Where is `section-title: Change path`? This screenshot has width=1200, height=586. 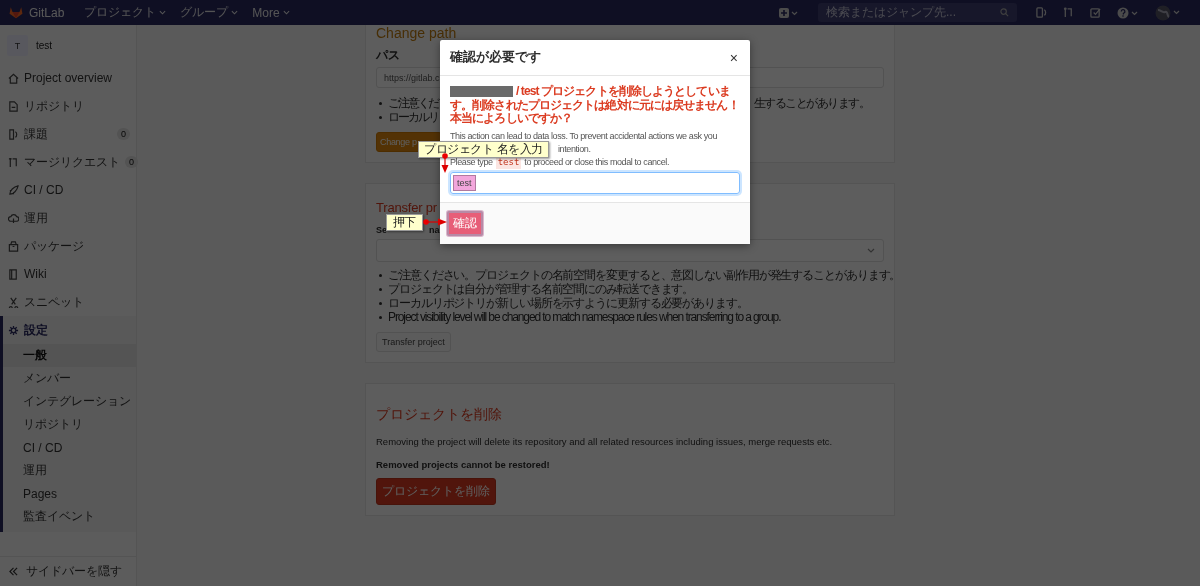 section-title: Change path is located at coordinates (416, 33).